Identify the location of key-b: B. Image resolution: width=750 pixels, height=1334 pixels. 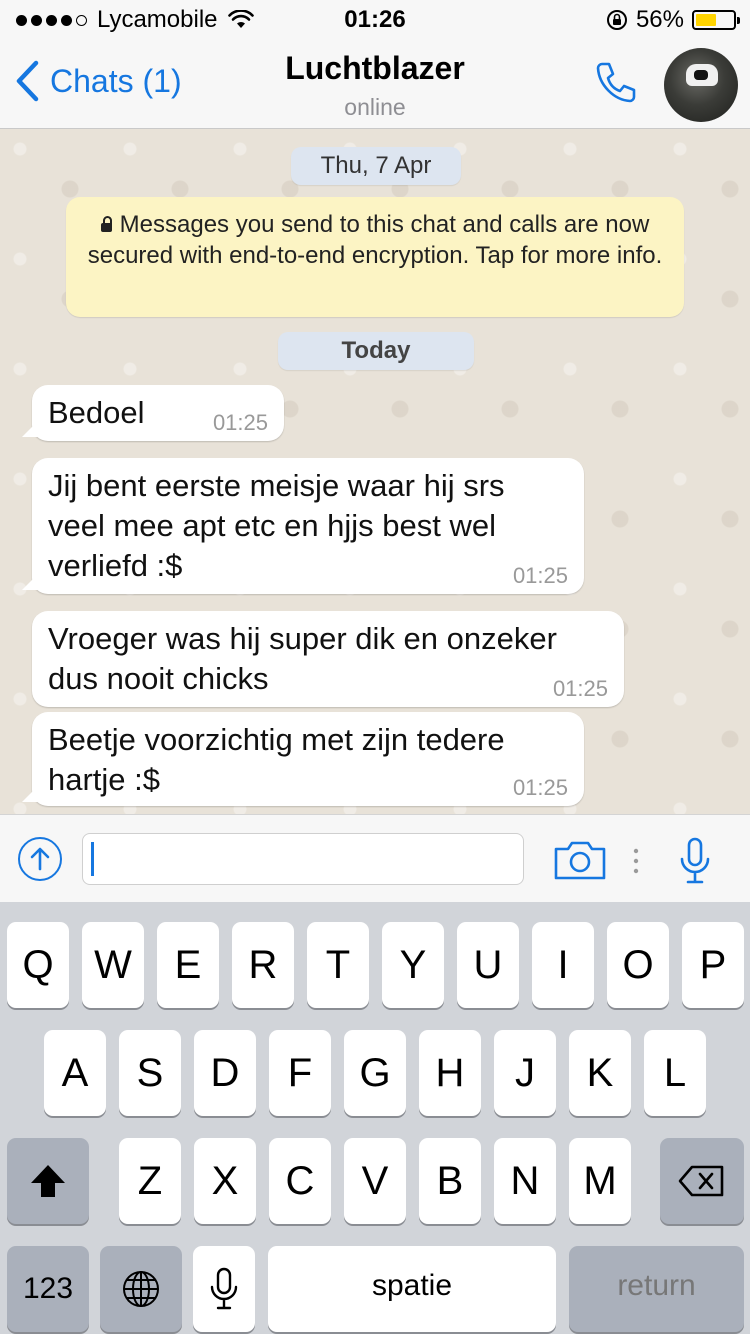
(450, 1181).